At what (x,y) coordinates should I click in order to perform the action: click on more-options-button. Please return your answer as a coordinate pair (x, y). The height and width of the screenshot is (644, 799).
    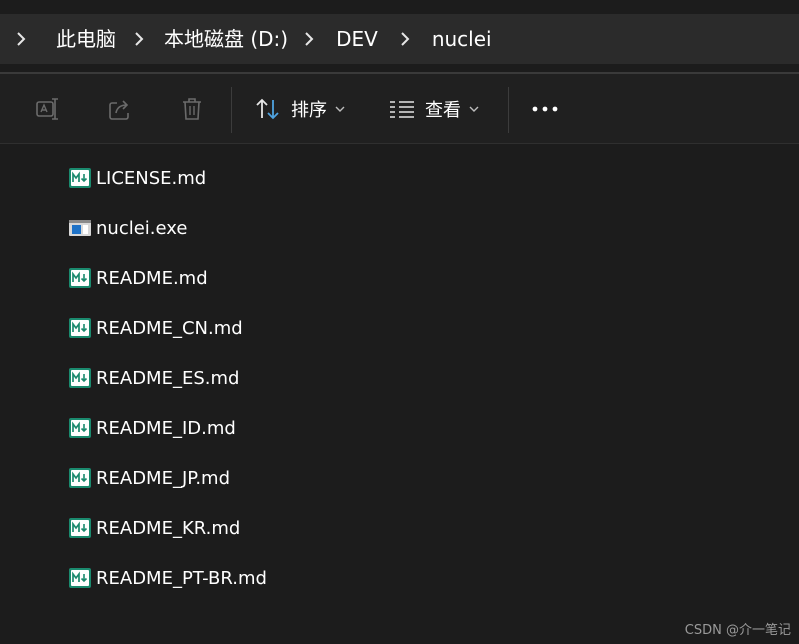
    Looking at the image, I should click on (545, 109).